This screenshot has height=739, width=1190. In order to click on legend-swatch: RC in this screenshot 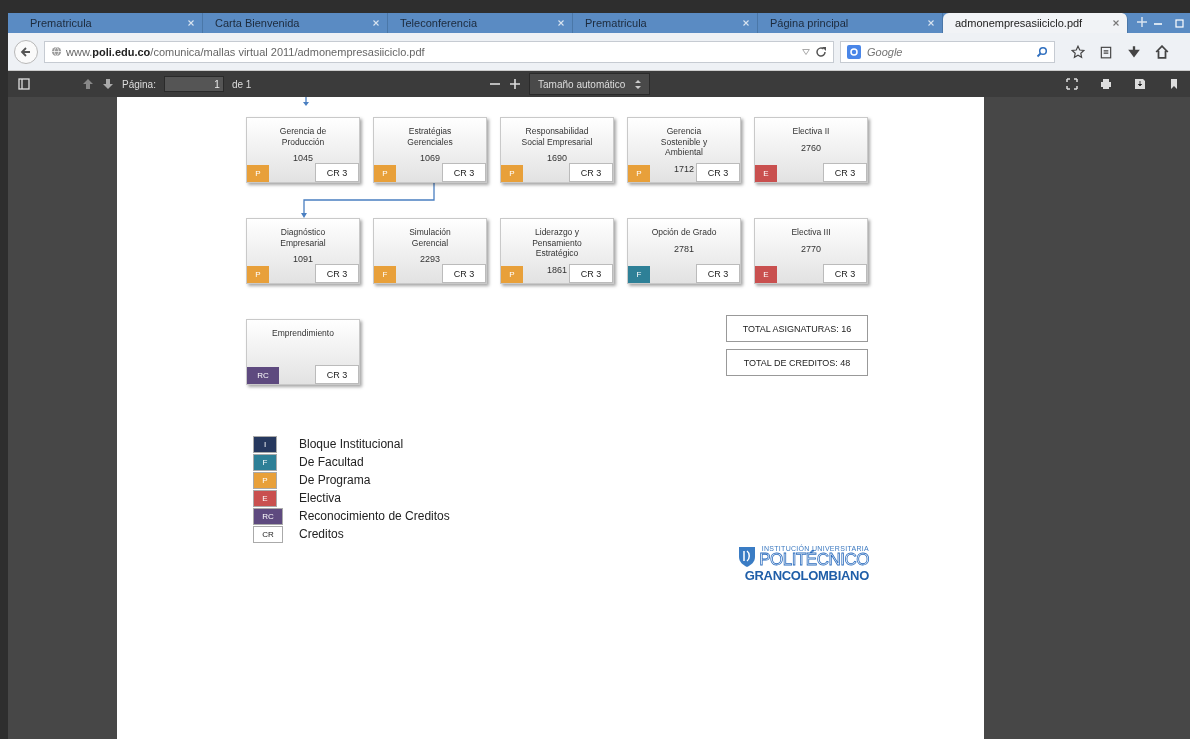, I will do `click(268, 516)`.